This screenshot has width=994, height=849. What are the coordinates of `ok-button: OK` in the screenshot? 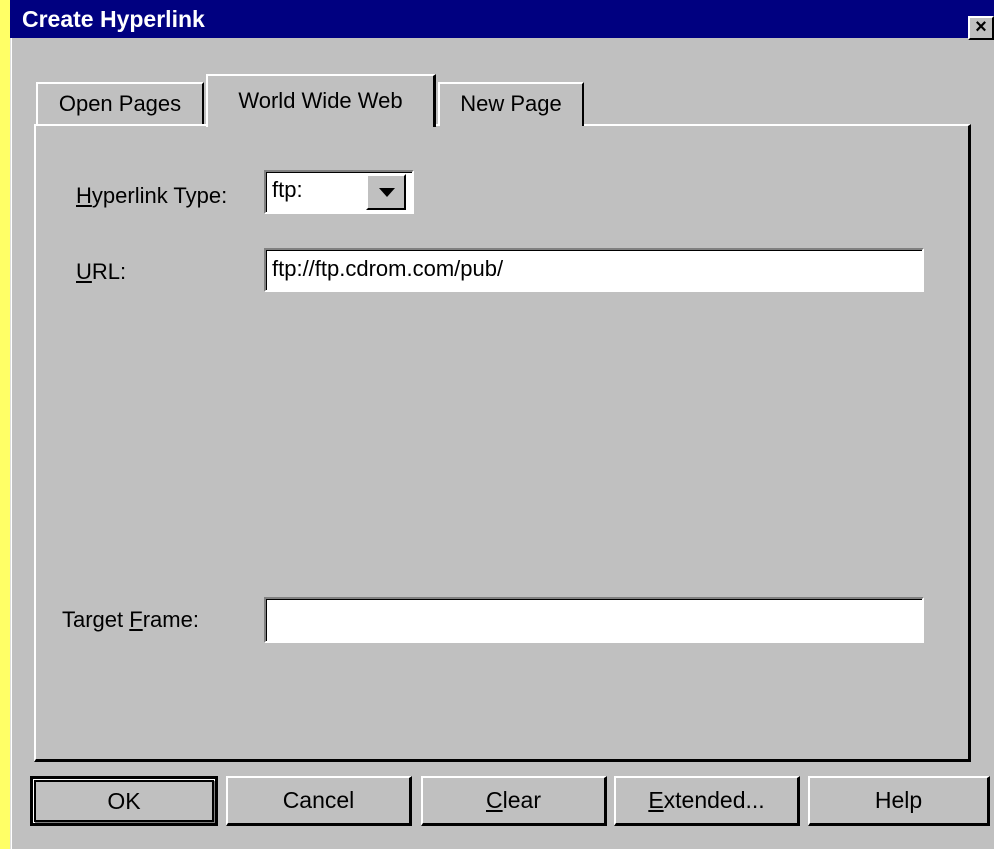 It's located at (124, 801).